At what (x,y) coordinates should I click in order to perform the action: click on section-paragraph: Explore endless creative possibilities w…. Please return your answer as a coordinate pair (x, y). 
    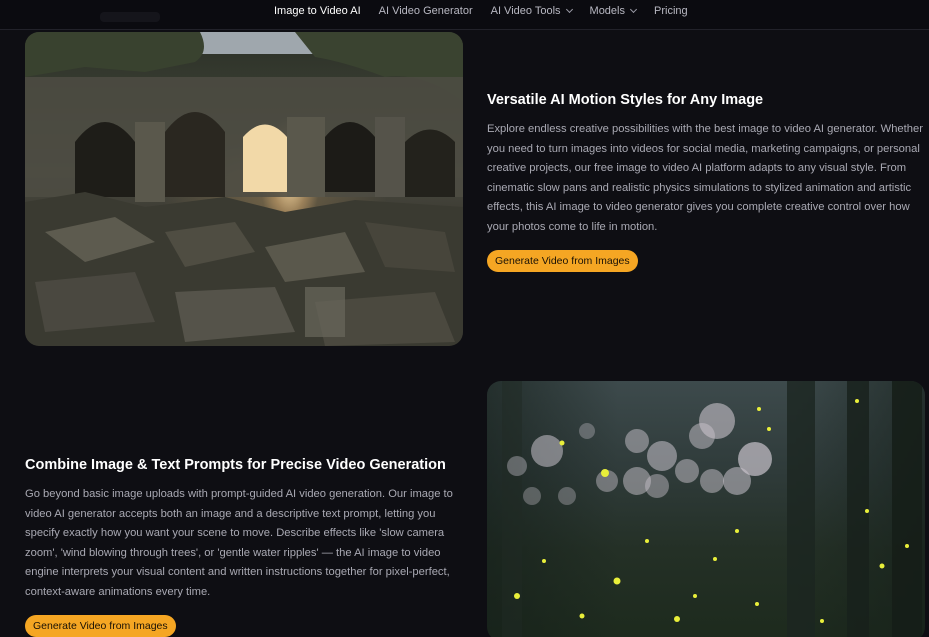
    Looking at the image, I should click on (705, 178).